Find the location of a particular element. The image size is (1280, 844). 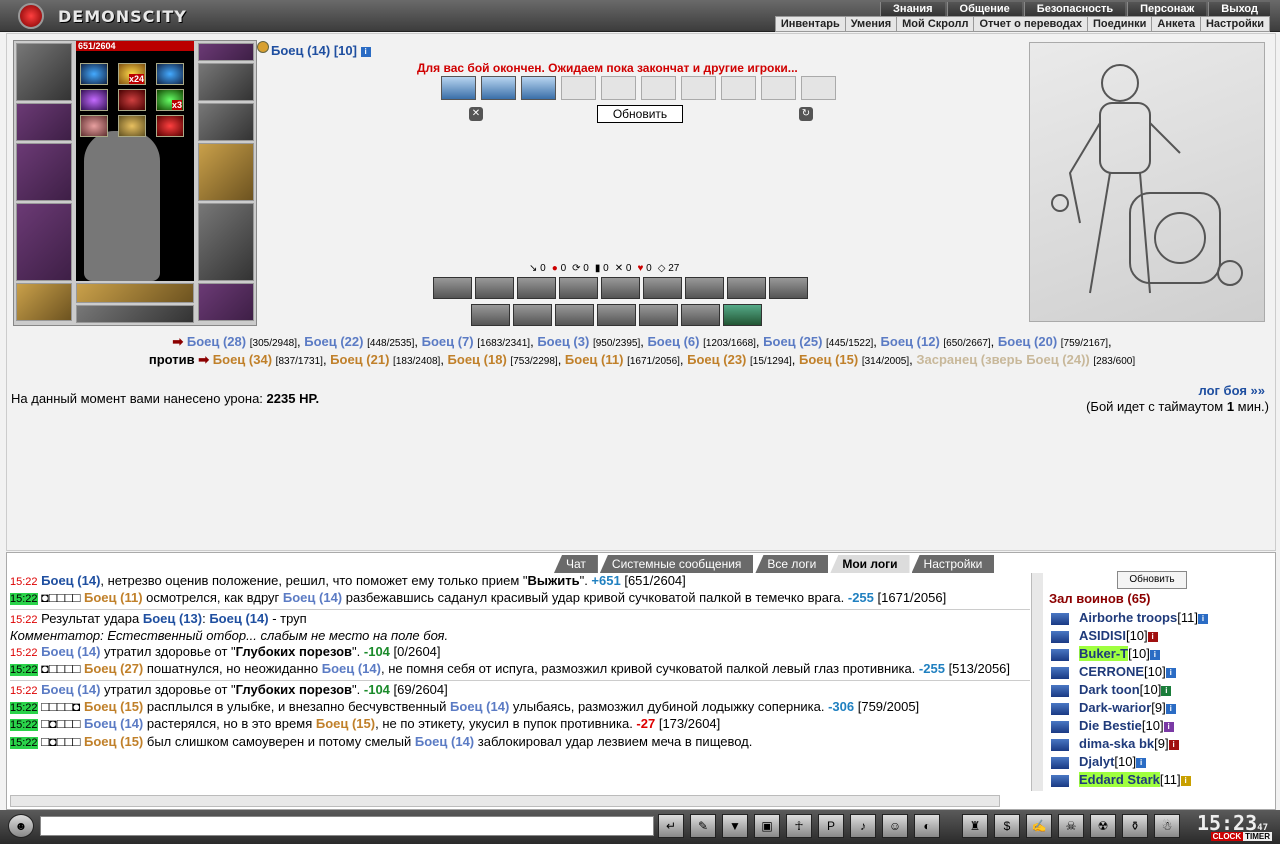

menu-top-item: Общение is located at coordinates (984, 9).